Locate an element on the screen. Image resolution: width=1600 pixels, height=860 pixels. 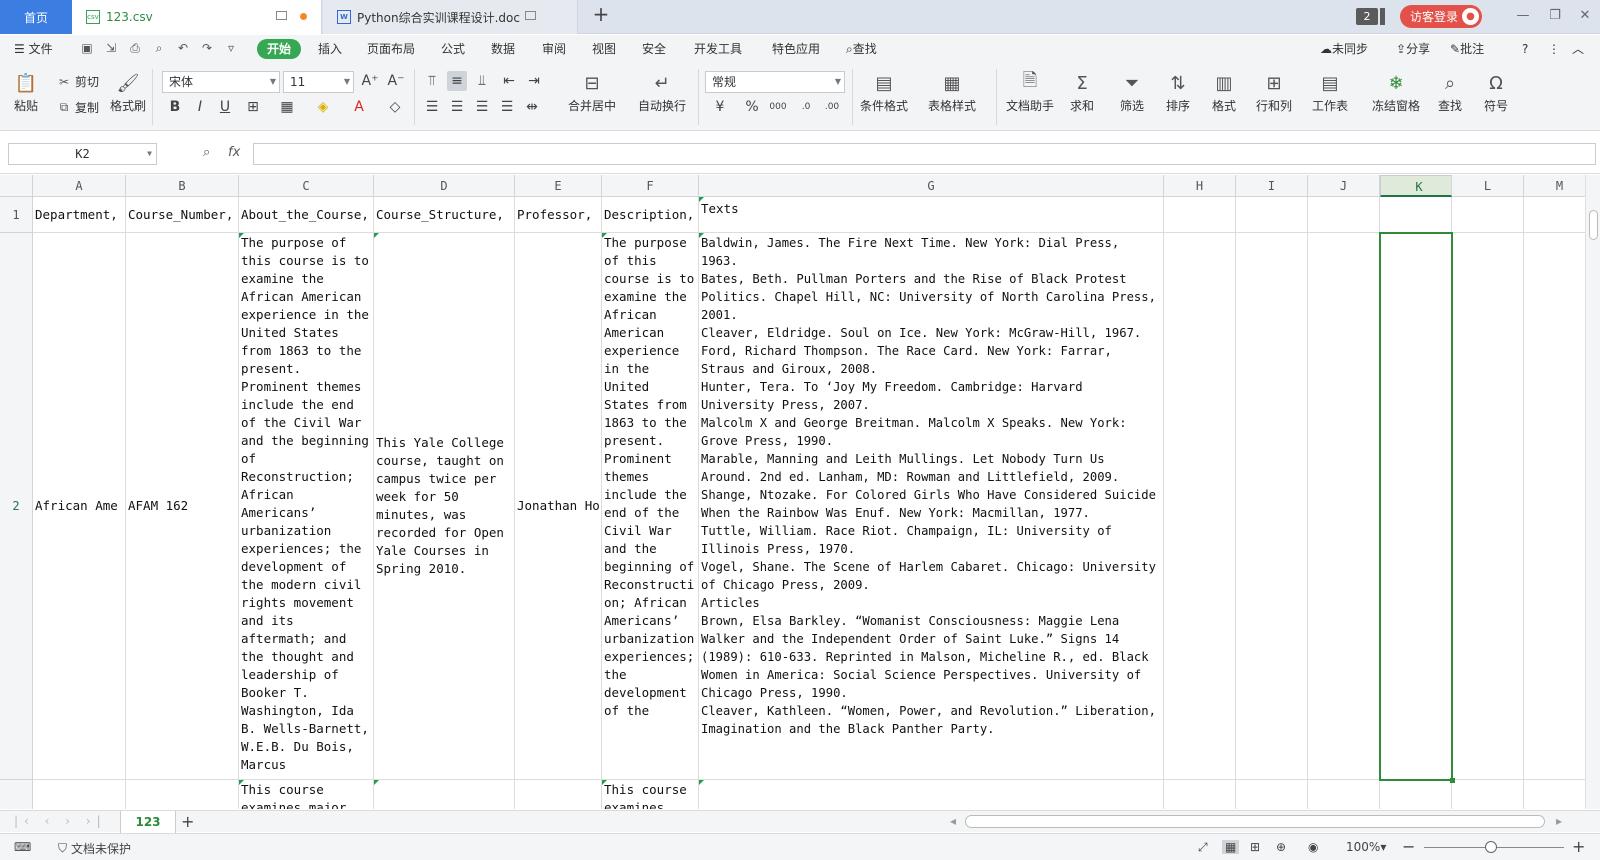
redo-icon: ↷ is located at coordinates (207, 48).